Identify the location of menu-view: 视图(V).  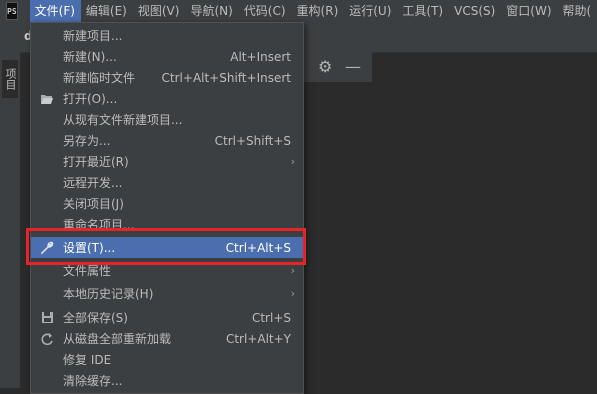
(159, 11).